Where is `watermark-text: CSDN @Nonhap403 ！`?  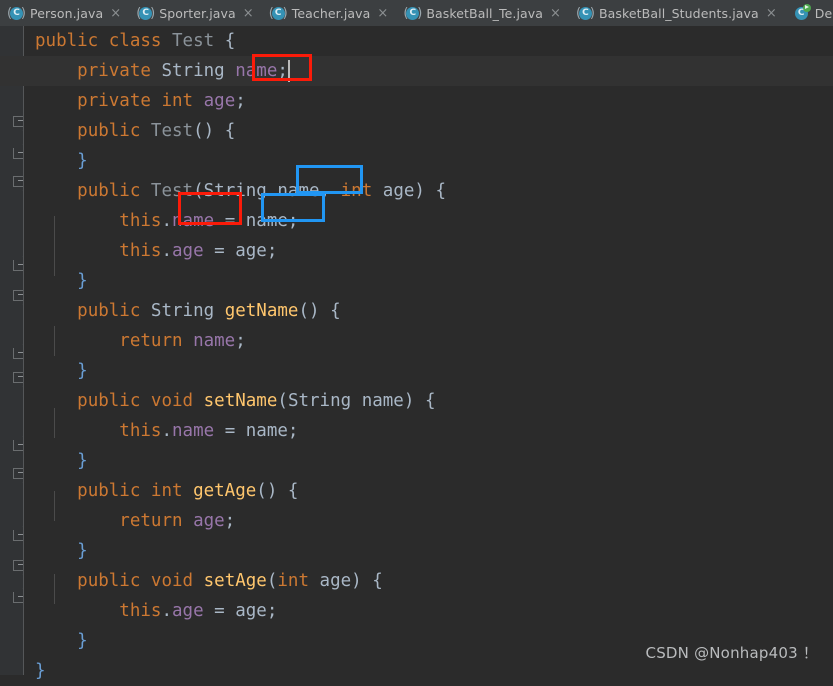
watermark-text: CSDN @Nonhap403 ！ is located at coordinates (732, 652).